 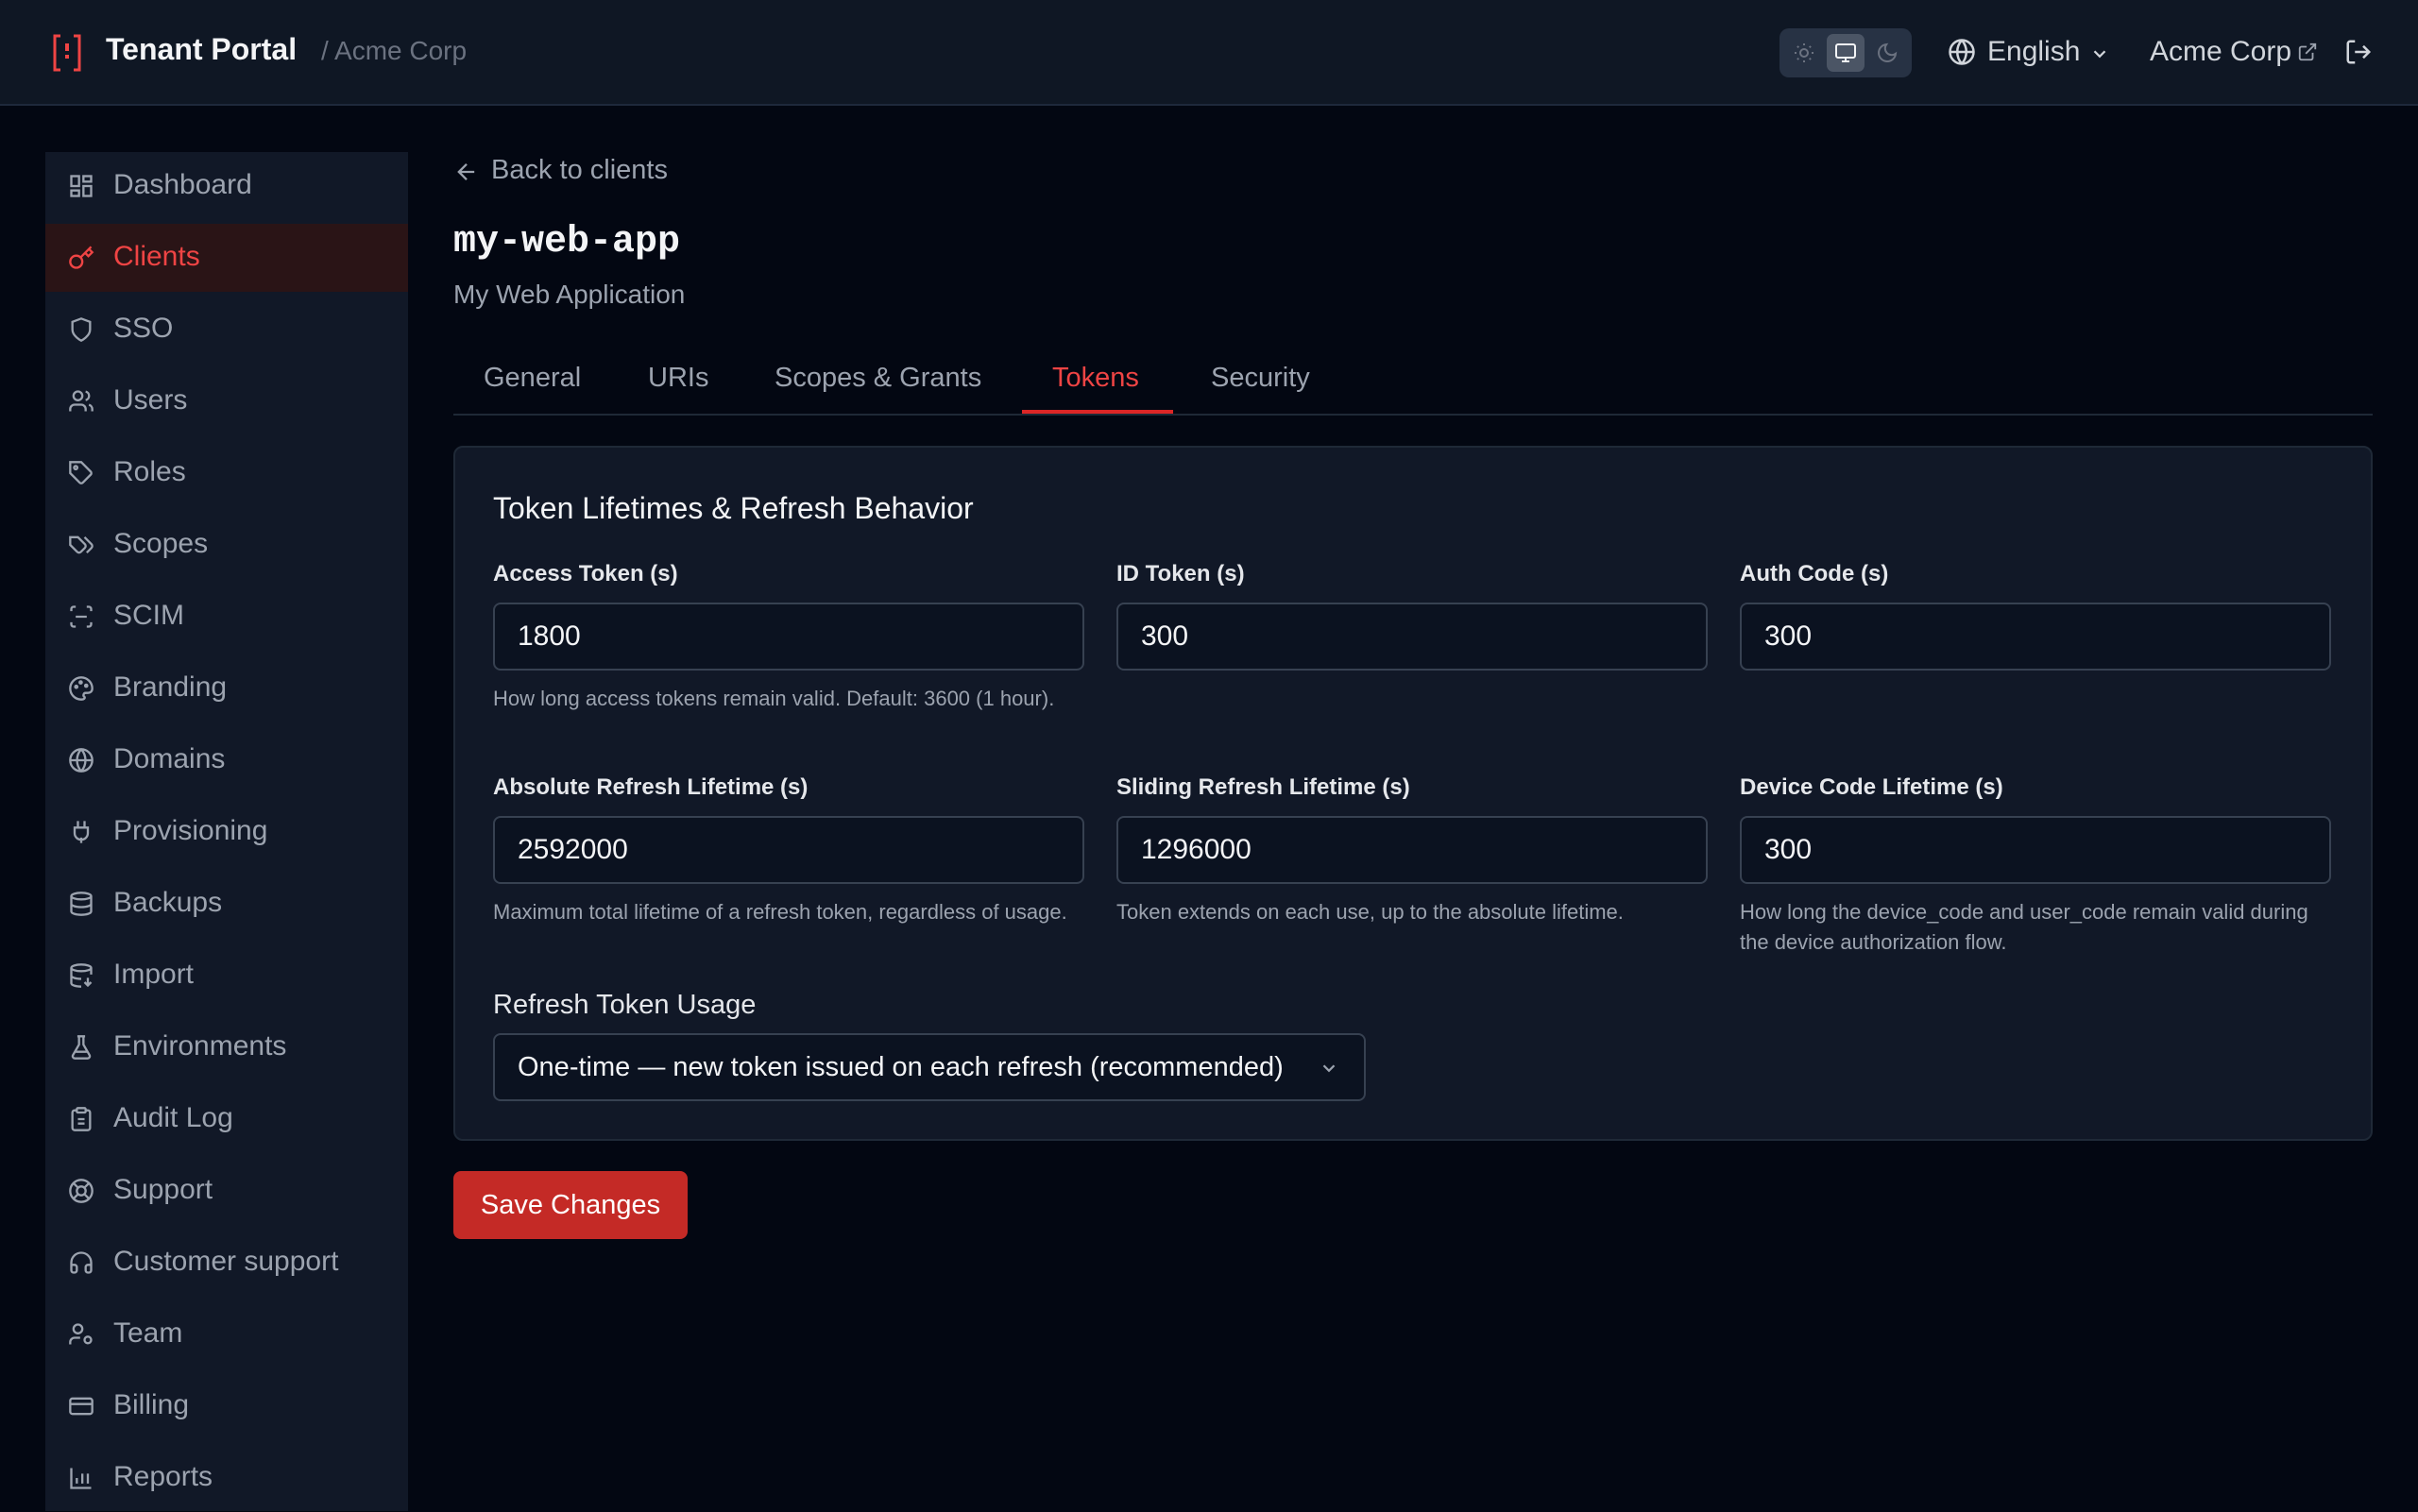 What do you see at coordinates (2035, 637) in the screenshot?
I see `auth-code-input` at bounding box center [2035, 637].